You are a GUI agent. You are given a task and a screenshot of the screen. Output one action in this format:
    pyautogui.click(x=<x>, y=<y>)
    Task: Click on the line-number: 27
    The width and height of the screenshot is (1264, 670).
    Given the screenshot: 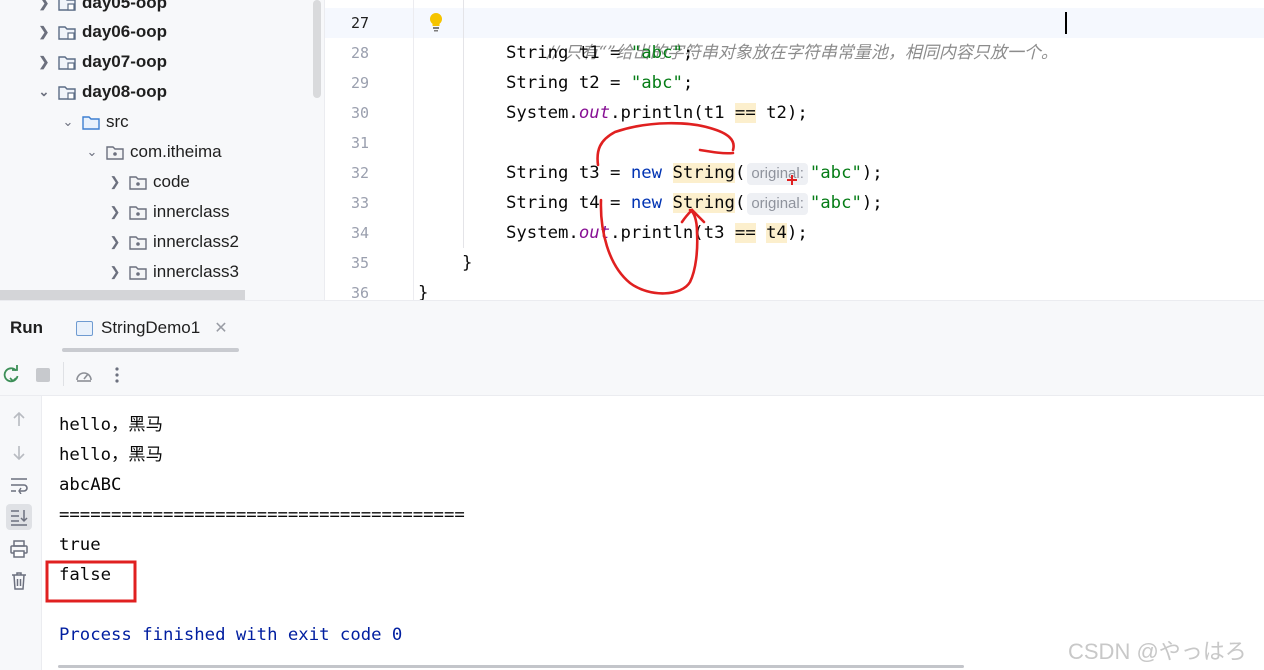 What is the action you would take?
    pyautogui.click(x=359, y=23)
    